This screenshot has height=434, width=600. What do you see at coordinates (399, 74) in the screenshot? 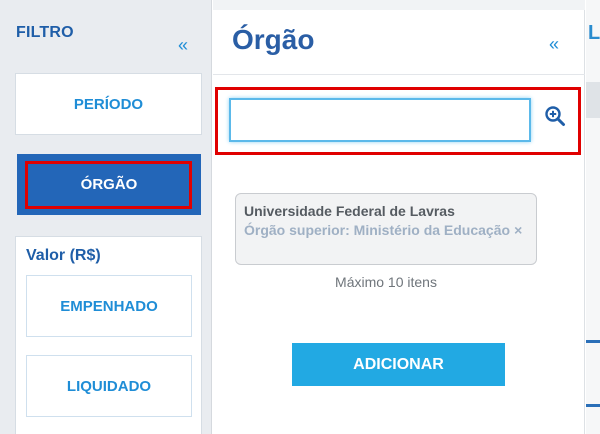
I see `header-divider` at bounding box center [399, 74].